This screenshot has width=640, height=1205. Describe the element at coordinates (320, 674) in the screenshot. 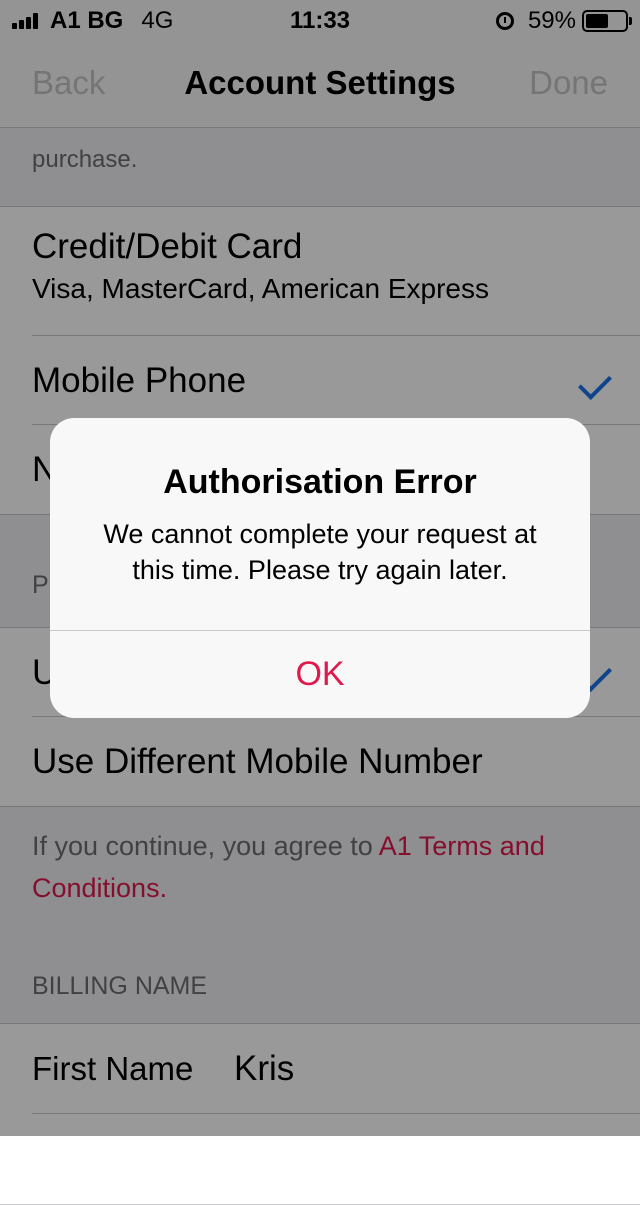

I see `ok-button: OK` at that location.